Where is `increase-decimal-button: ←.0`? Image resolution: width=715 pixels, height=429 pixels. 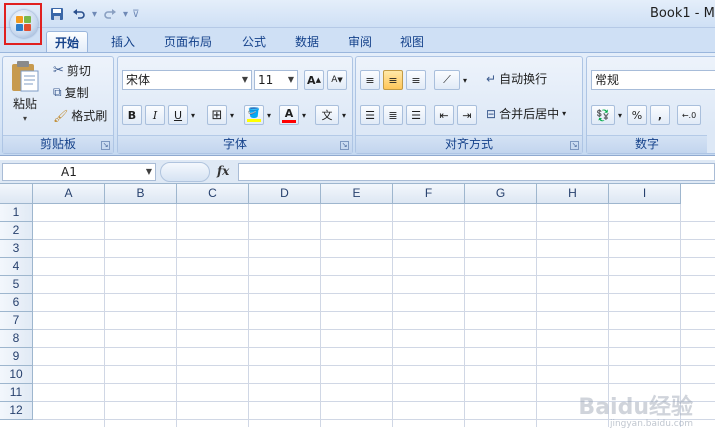
increase-decimal-button: ←.0 is located at coordinates (689, 115).